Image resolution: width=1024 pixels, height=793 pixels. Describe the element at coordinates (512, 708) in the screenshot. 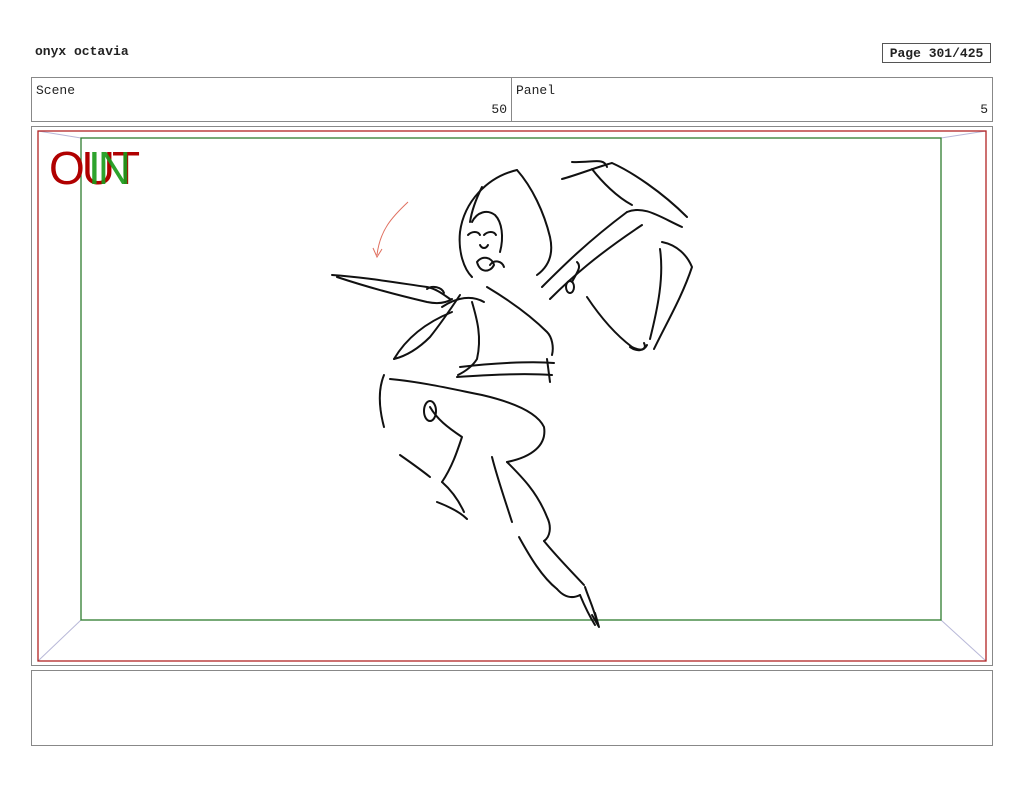

I see `notes-box` at that location.